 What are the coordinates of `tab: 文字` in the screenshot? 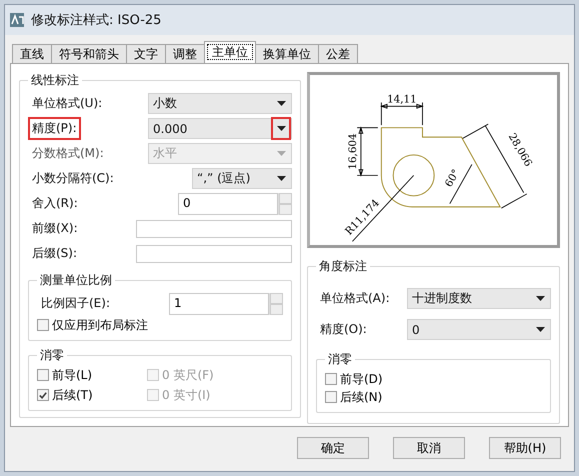 It's located at (146, 53).